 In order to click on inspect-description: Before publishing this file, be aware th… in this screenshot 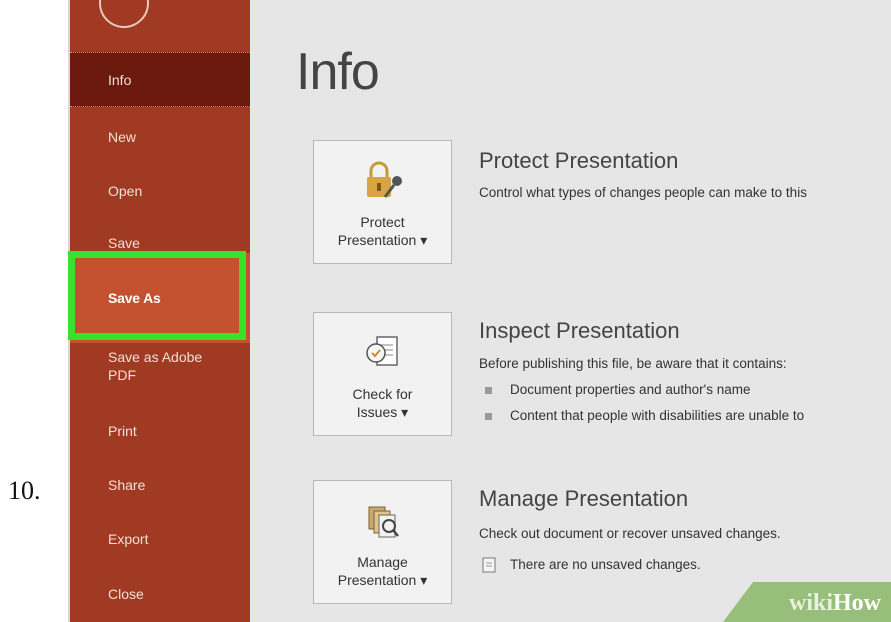, I will do `click(633, 363)`.